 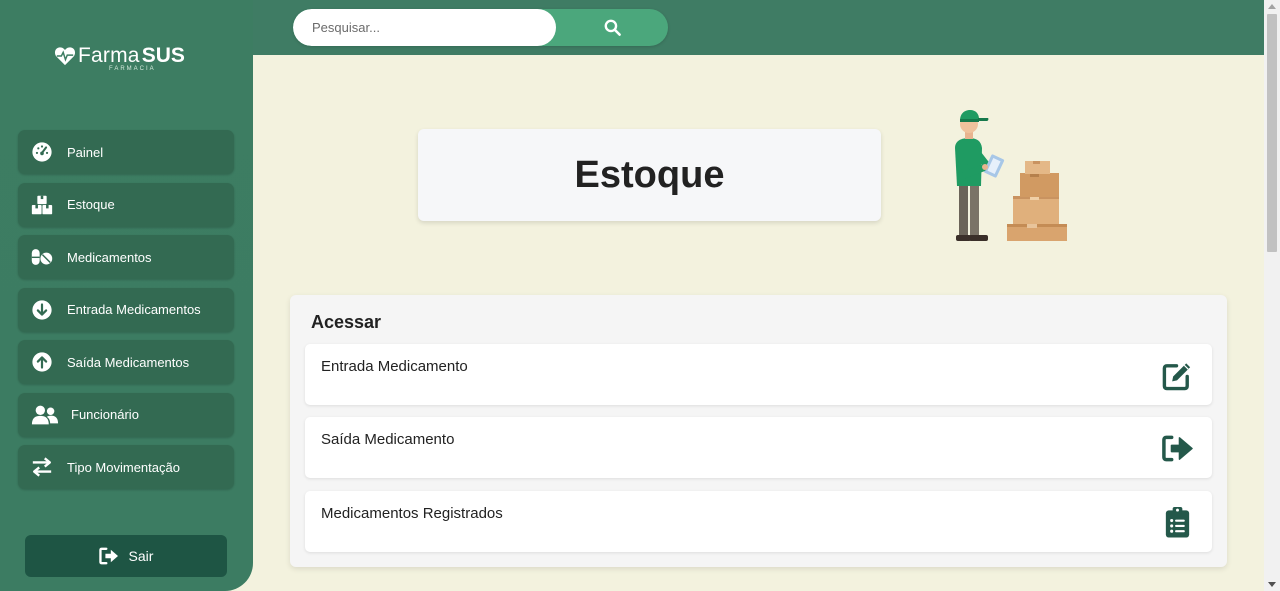 What do you see at coordinates (42, 152) in the screenshot?
I see `gauge-icon` at bounding box center [42, 152].